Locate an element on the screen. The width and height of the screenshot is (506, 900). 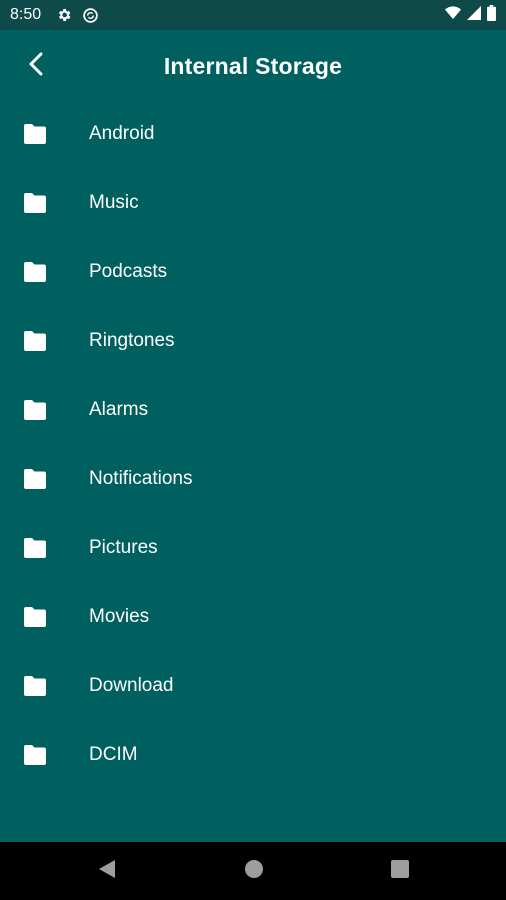
status-bar: 8:50 is located at coordinates (253, 15).